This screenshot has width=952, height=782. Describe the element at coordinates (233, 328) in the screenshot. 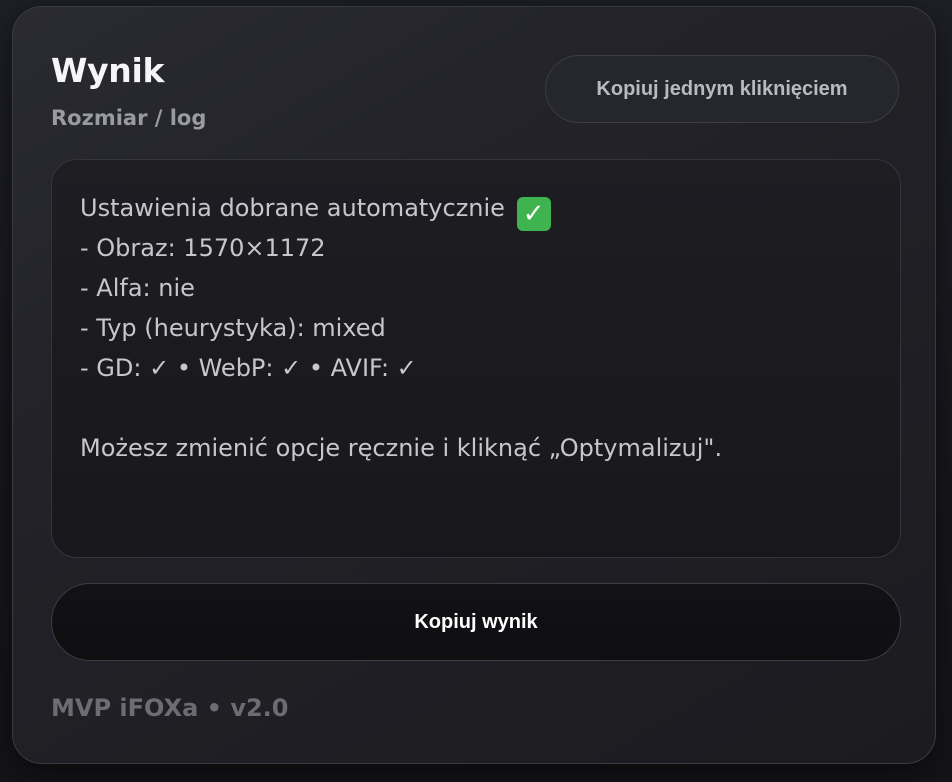

I see `output-line: - Typ (heurystyka): mixed` at that location.